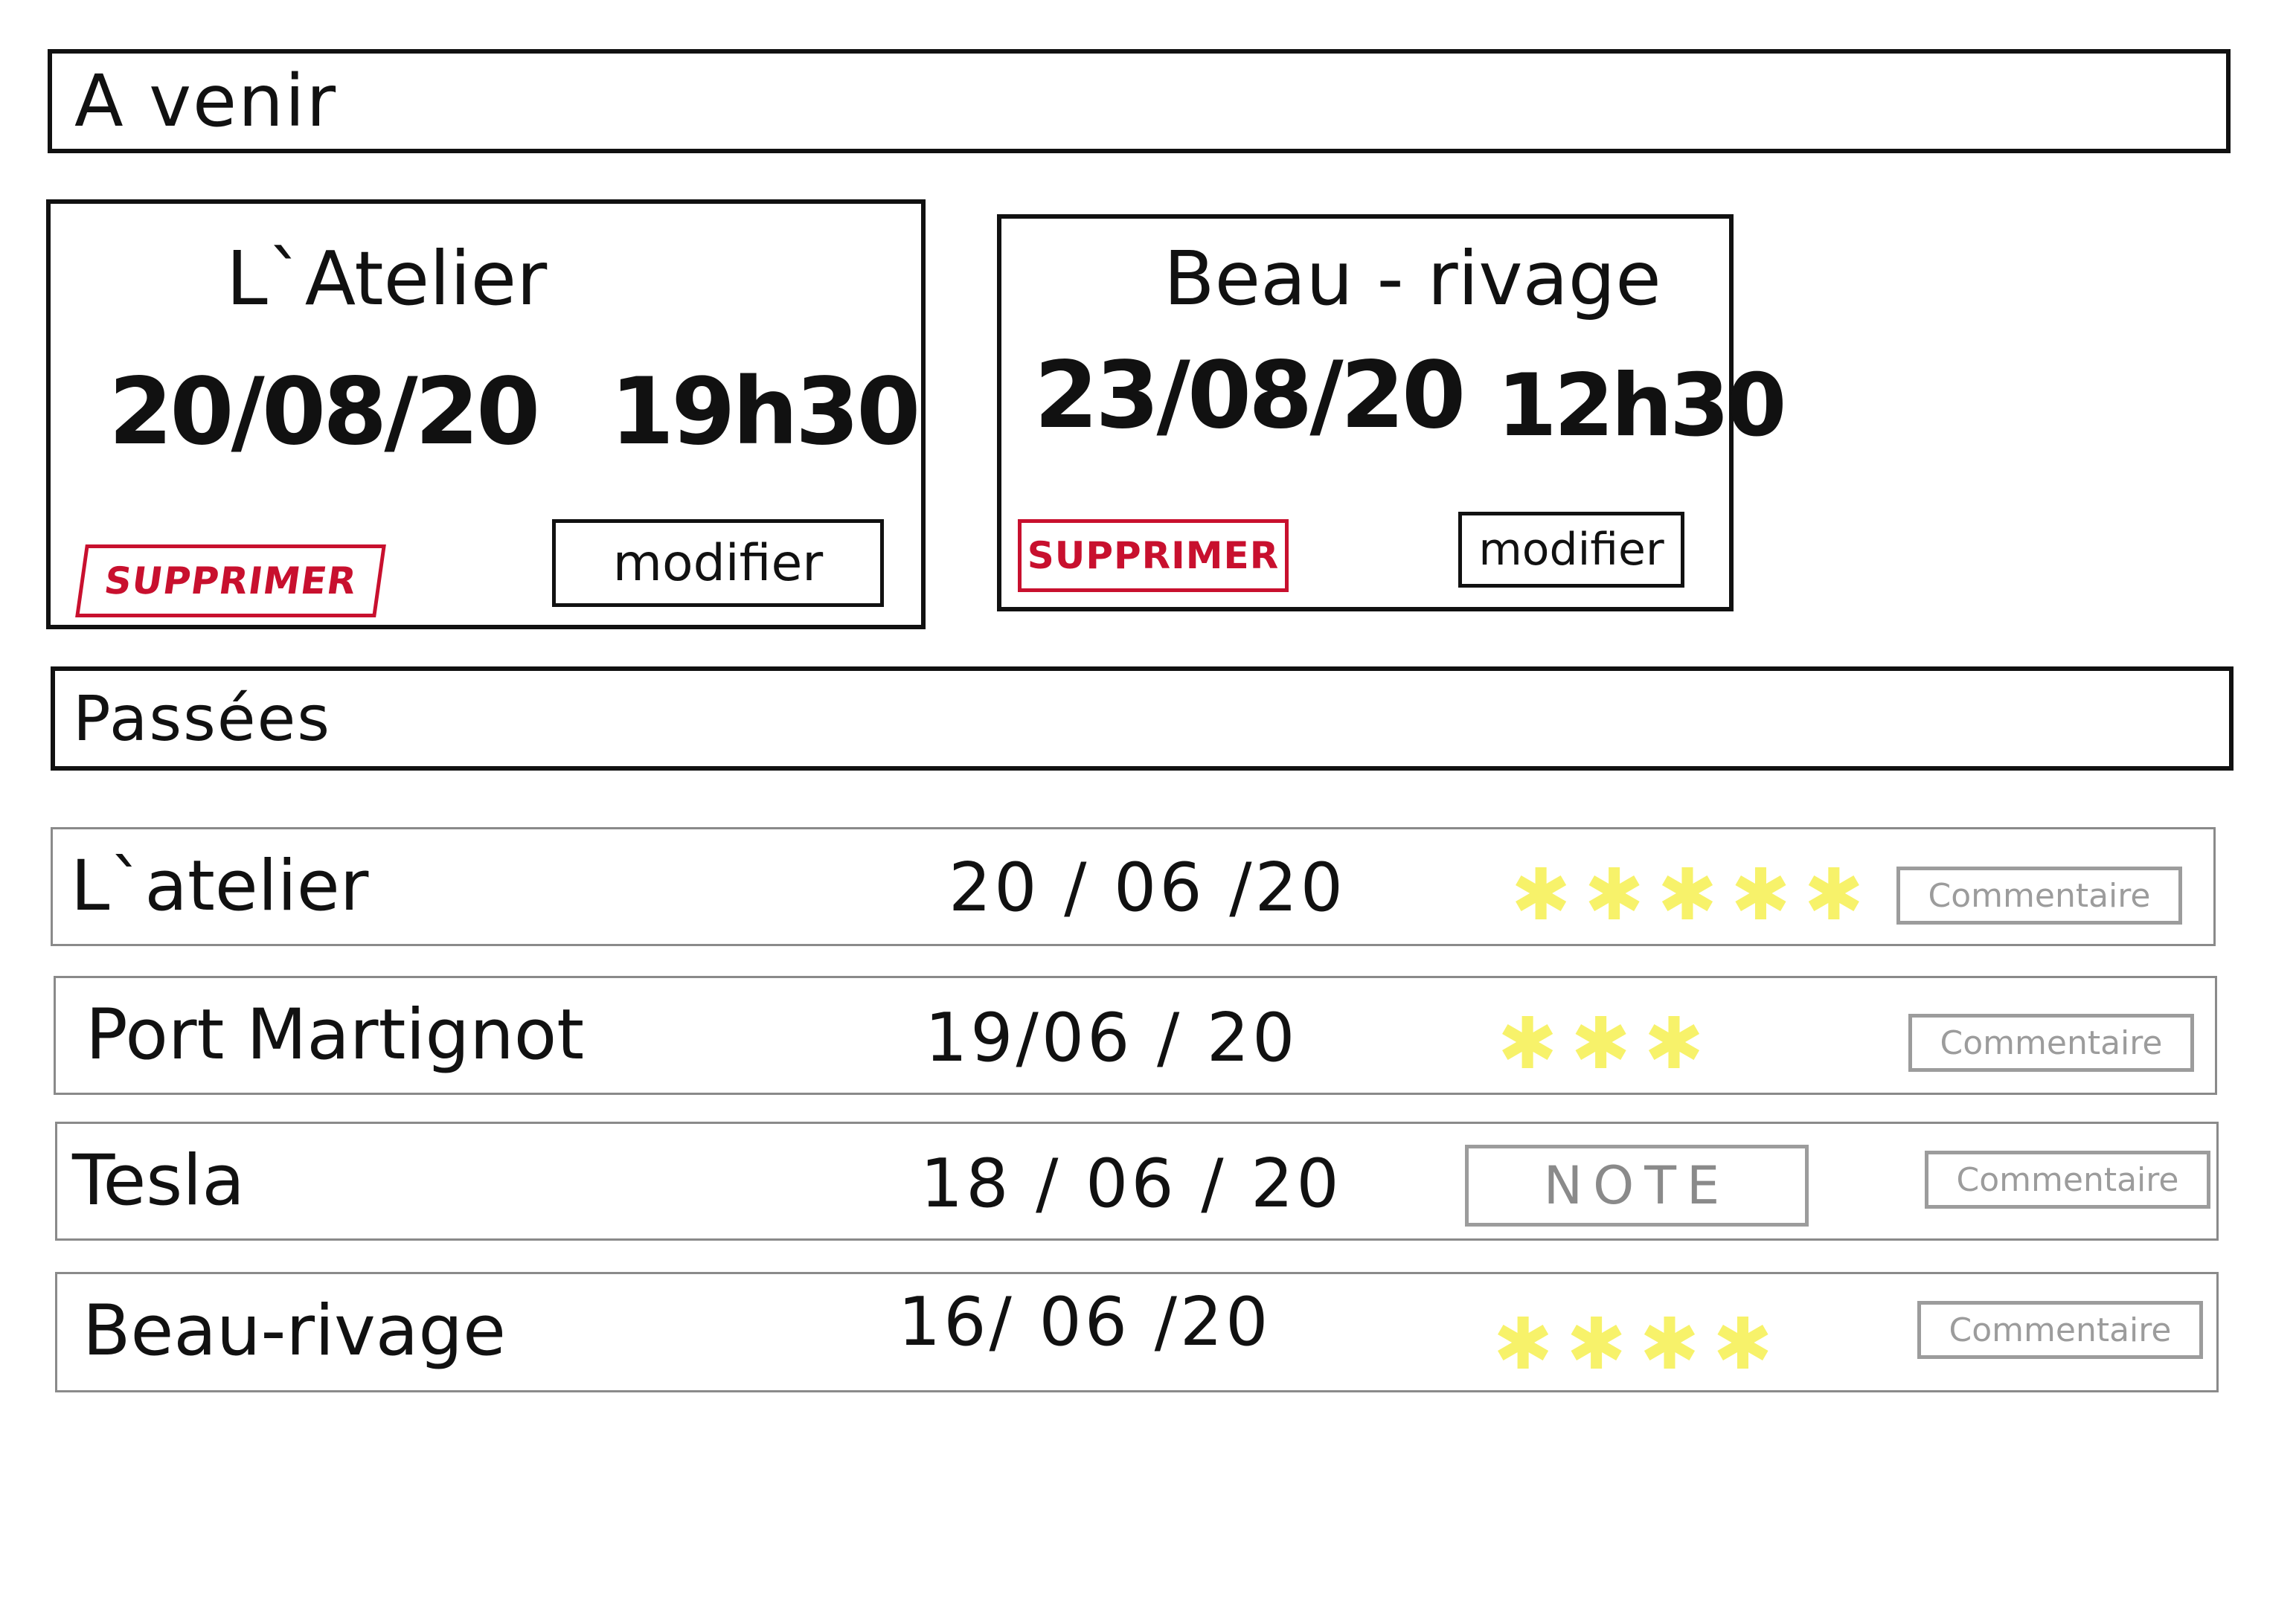 The height and width of the screenshot is (1623, 2296). Describe the element at coordinates (765, 412) in the screenshot. I see `reservation-time: 19h30` at that location.